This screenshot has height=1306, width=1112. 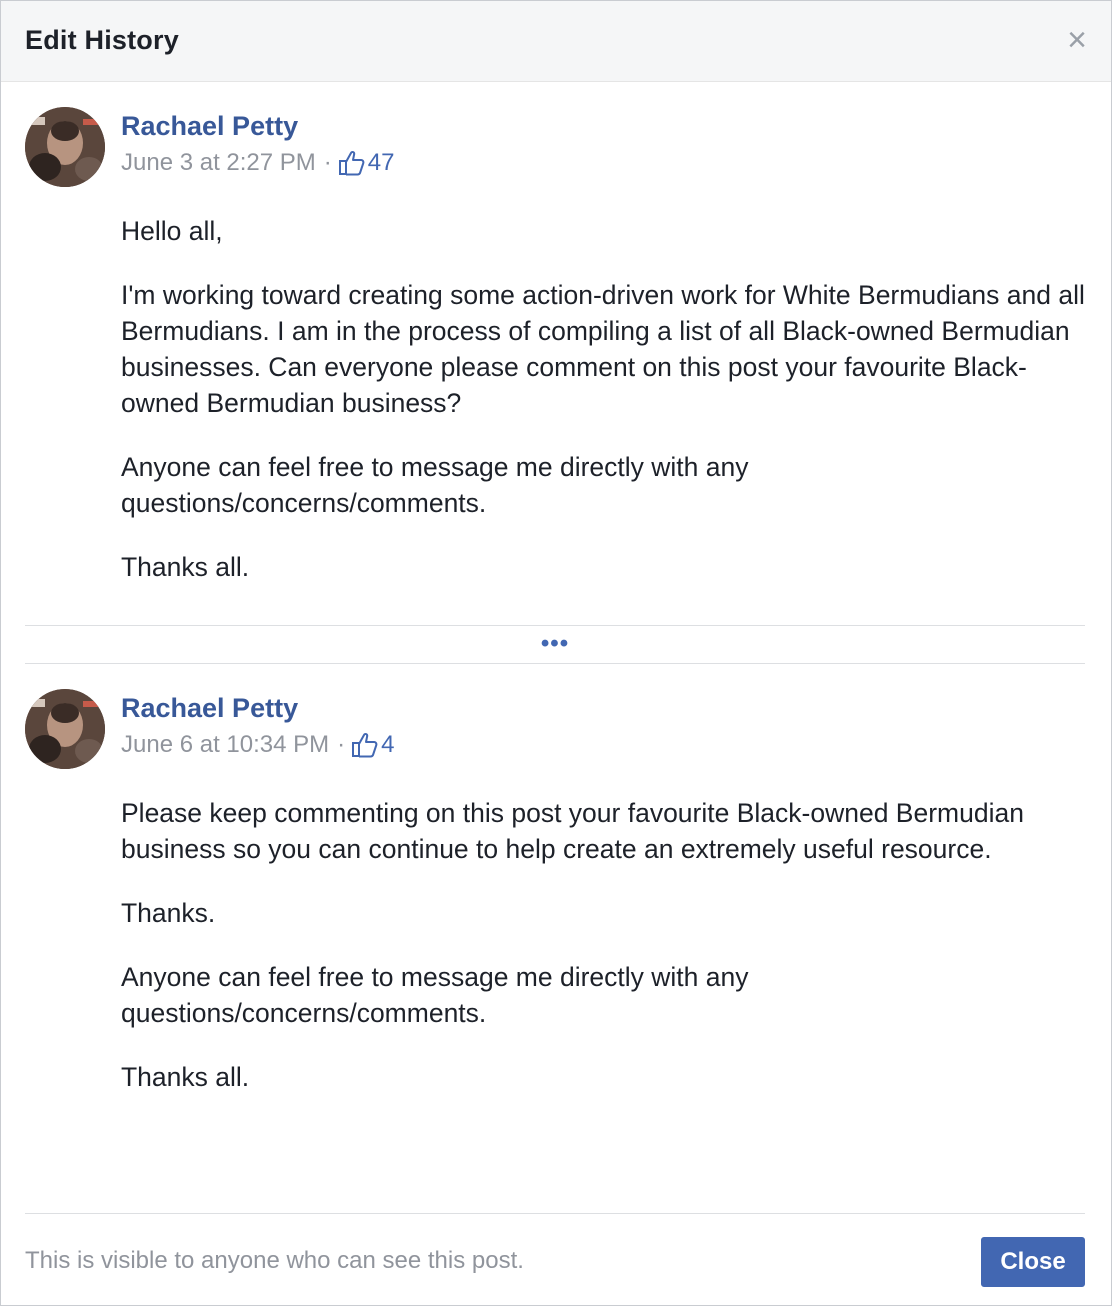 What do you see at coordinates (102, 40) in the screenshot?
I see `dialog-title: Edit History` at bounding box center [102, 40].